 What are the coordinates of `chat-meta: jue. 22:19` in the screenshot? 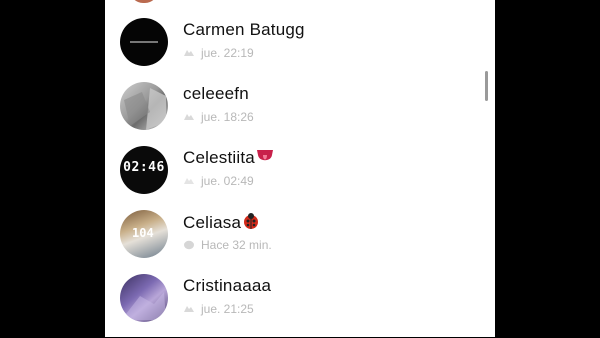 It's located at (218, 53).